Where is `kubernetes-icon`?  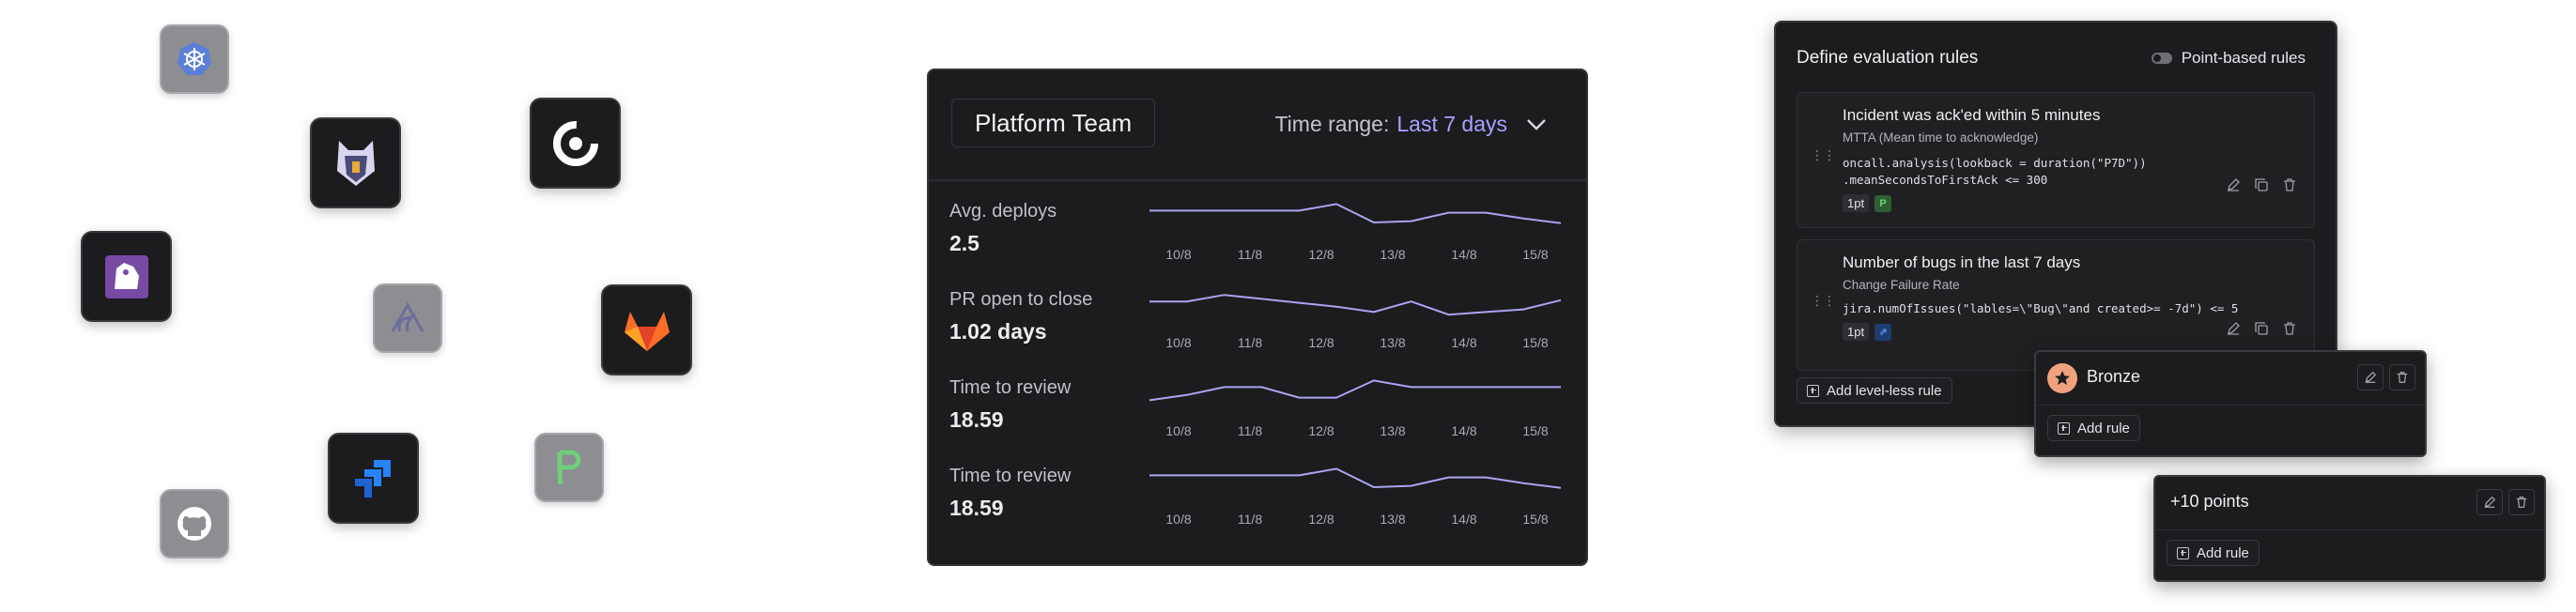
kubernetes-icon is located at coordinates (194, 59).